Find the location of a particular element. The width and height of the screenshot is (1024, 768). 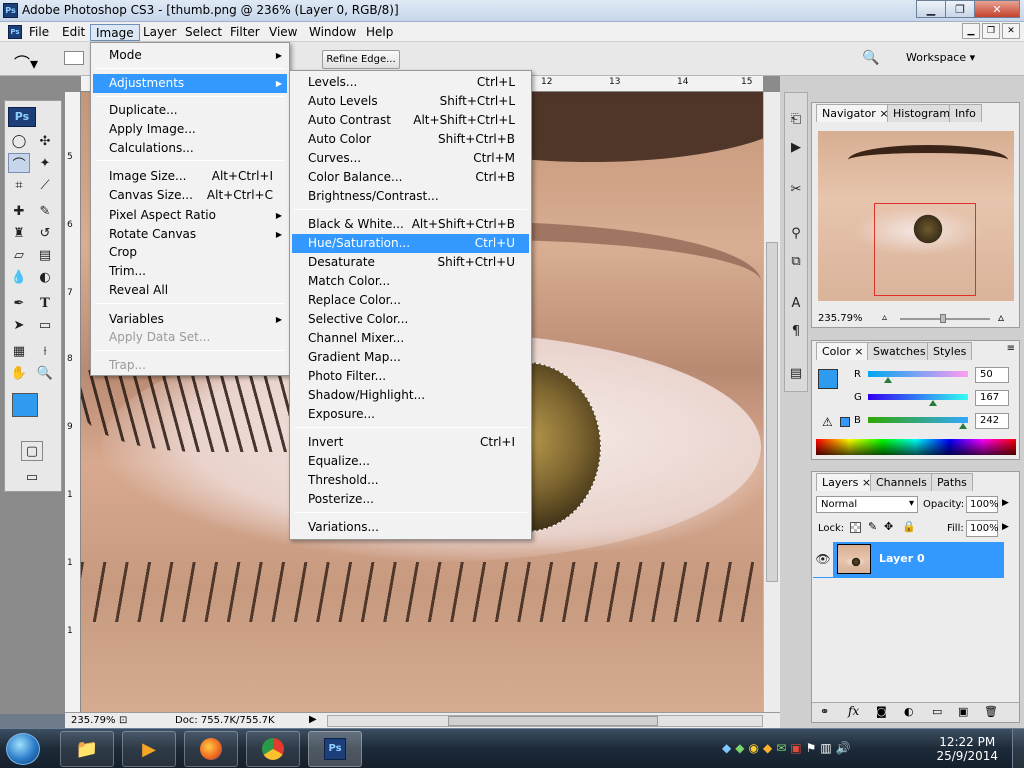

taskbar-explorer: 📁 is located at coordinates (87, 749).